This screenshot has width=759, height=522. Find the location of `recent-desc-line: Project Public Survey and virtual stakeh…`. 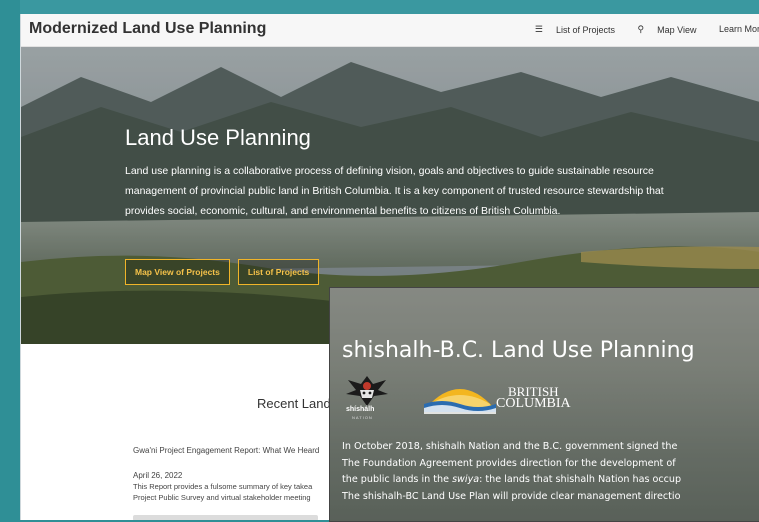

recent-desc-line: Project Public Survey and virtual stakeh… is located at coordinates (222, 497).